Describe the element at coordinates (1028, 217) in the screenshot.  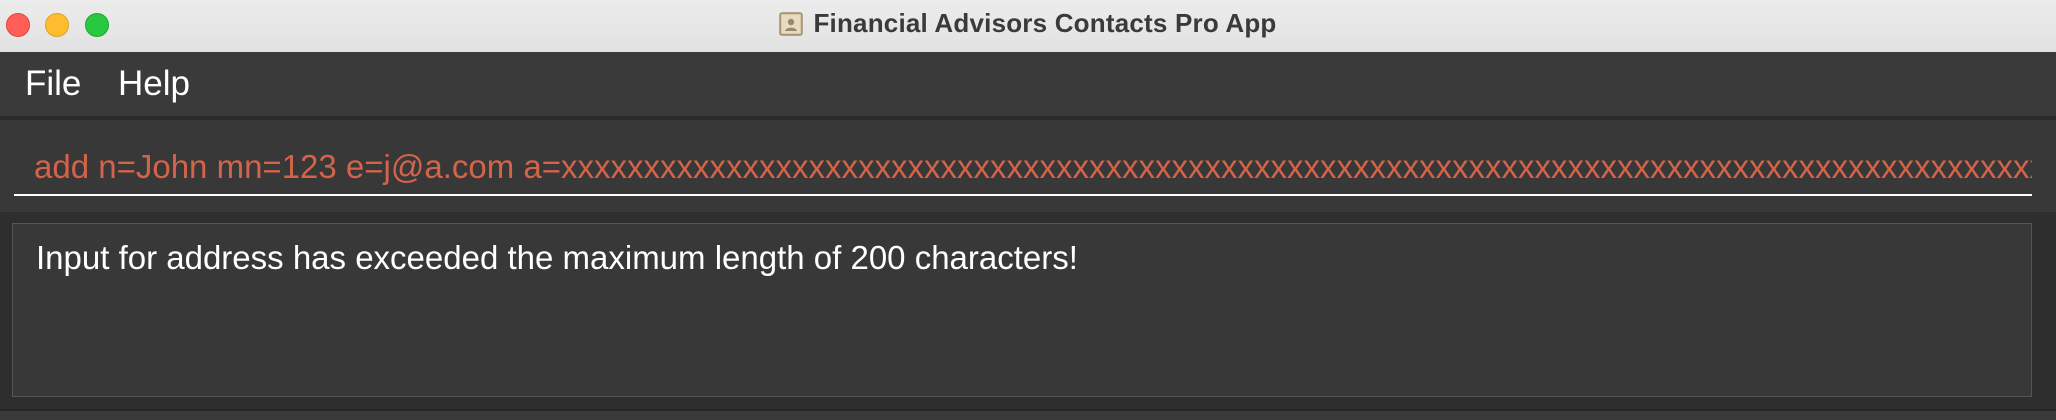
I see `panel-divider` at that location.